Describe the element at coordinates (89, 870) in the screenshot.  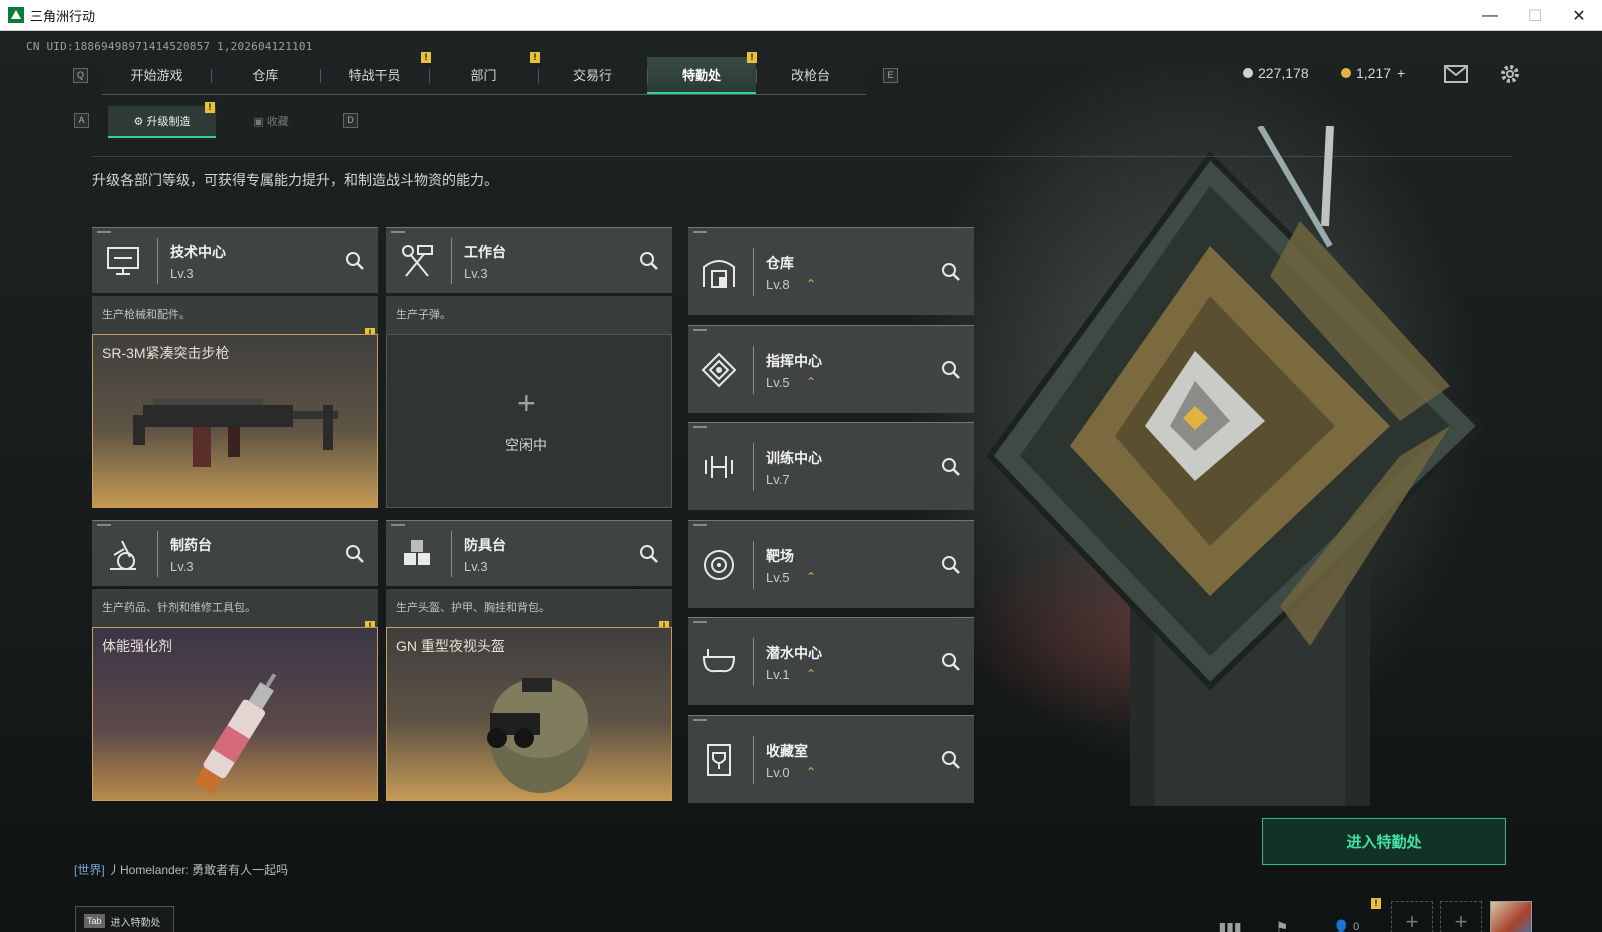
I see `chat-channel: [世界]` at that location.